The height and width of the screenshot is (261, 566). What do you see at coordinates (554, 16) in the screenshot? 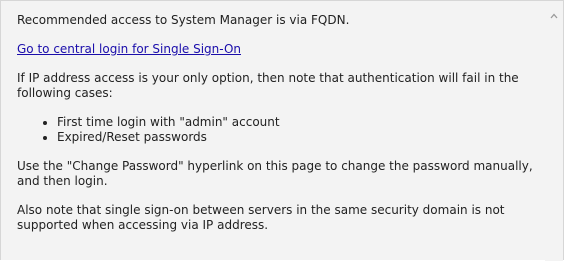
I see `chevron-up-icon` at bounding box center [554, 16].